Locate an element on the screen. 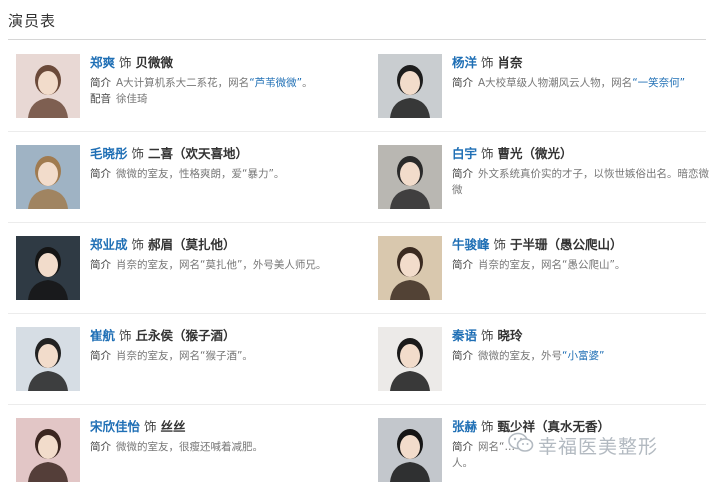 The width and height of the screenshot is (720, 483). cast-name-line: 毛晓彤饰二喜（欢天喜地） is located at coordinates (221, 154).